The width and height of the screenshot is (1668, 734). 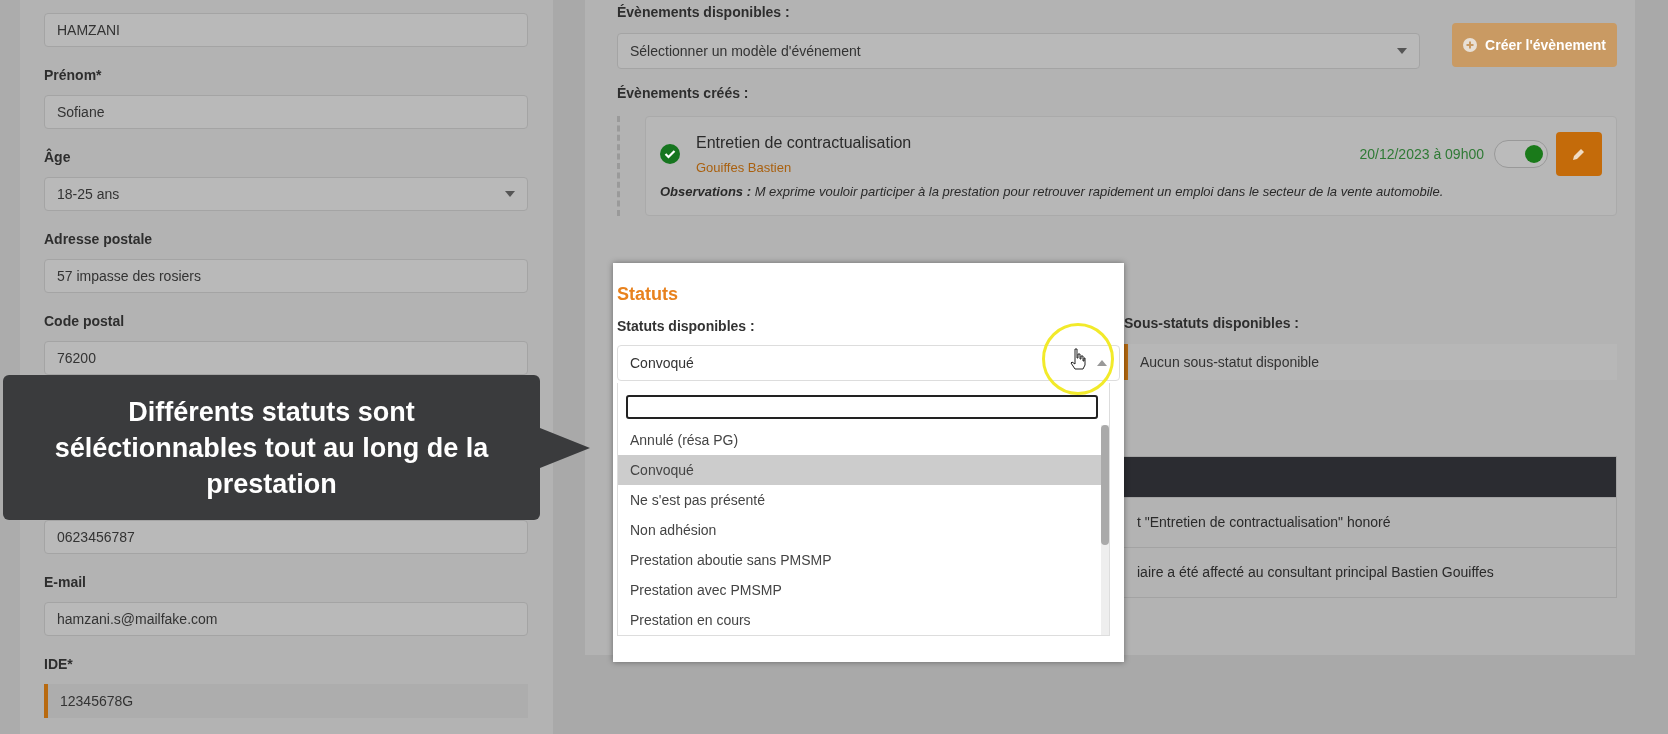 What do you see at coordinates (286, 619) in the screenshot?
I see `input-field: hamzani.s@mailfake.com` at bounding box center [286, 619].